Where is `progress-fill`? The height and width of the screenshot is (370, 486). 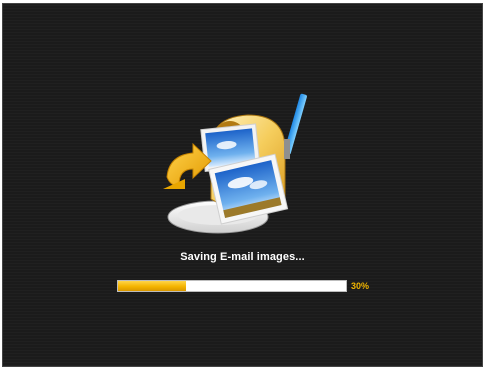 progress-fill is located at coordinates (152, 286).